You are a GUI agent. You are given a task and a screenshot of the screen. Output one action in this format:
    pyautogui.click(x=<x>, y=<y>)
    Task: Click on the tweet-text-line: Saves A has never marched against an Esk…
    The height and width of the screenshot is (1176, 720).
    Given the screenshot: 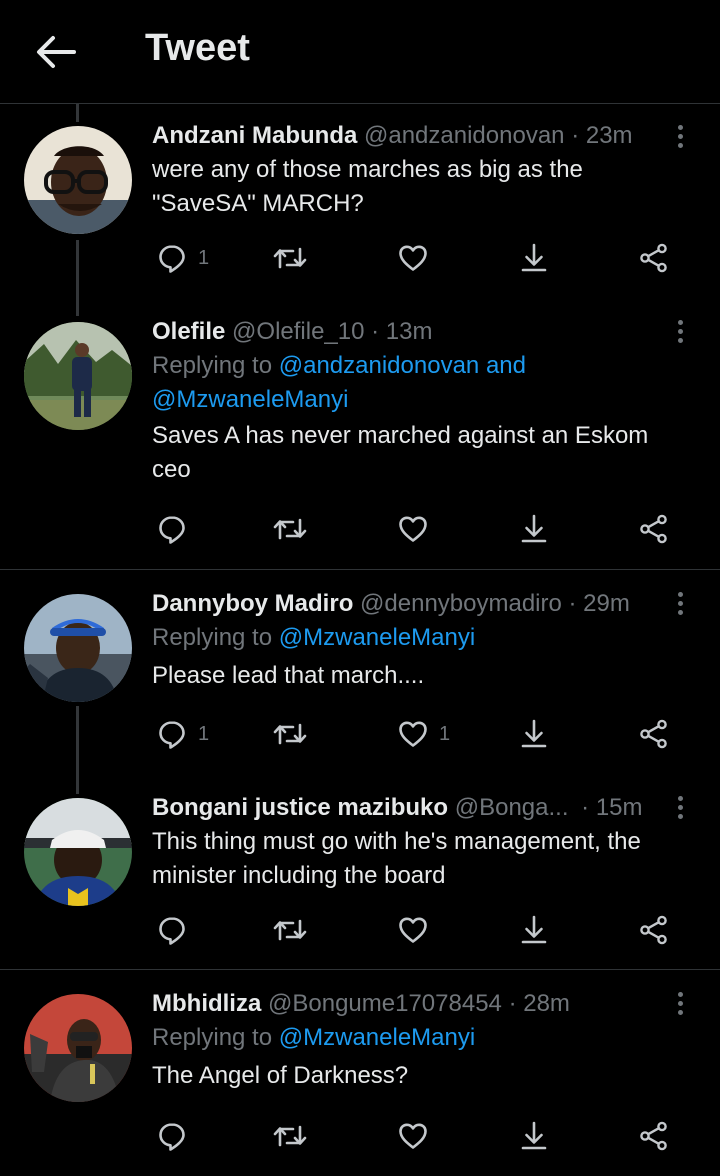 What is the action you would take?
    pyautogui.click(x=400, y=435)
    